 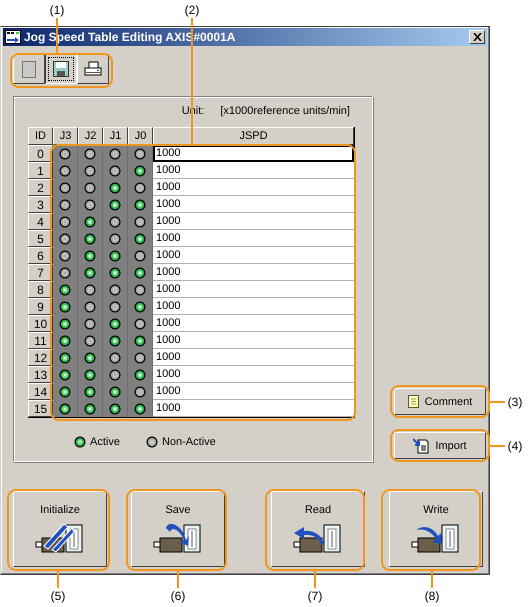 I want to click on printer-icon, so click(x=93, y=69).